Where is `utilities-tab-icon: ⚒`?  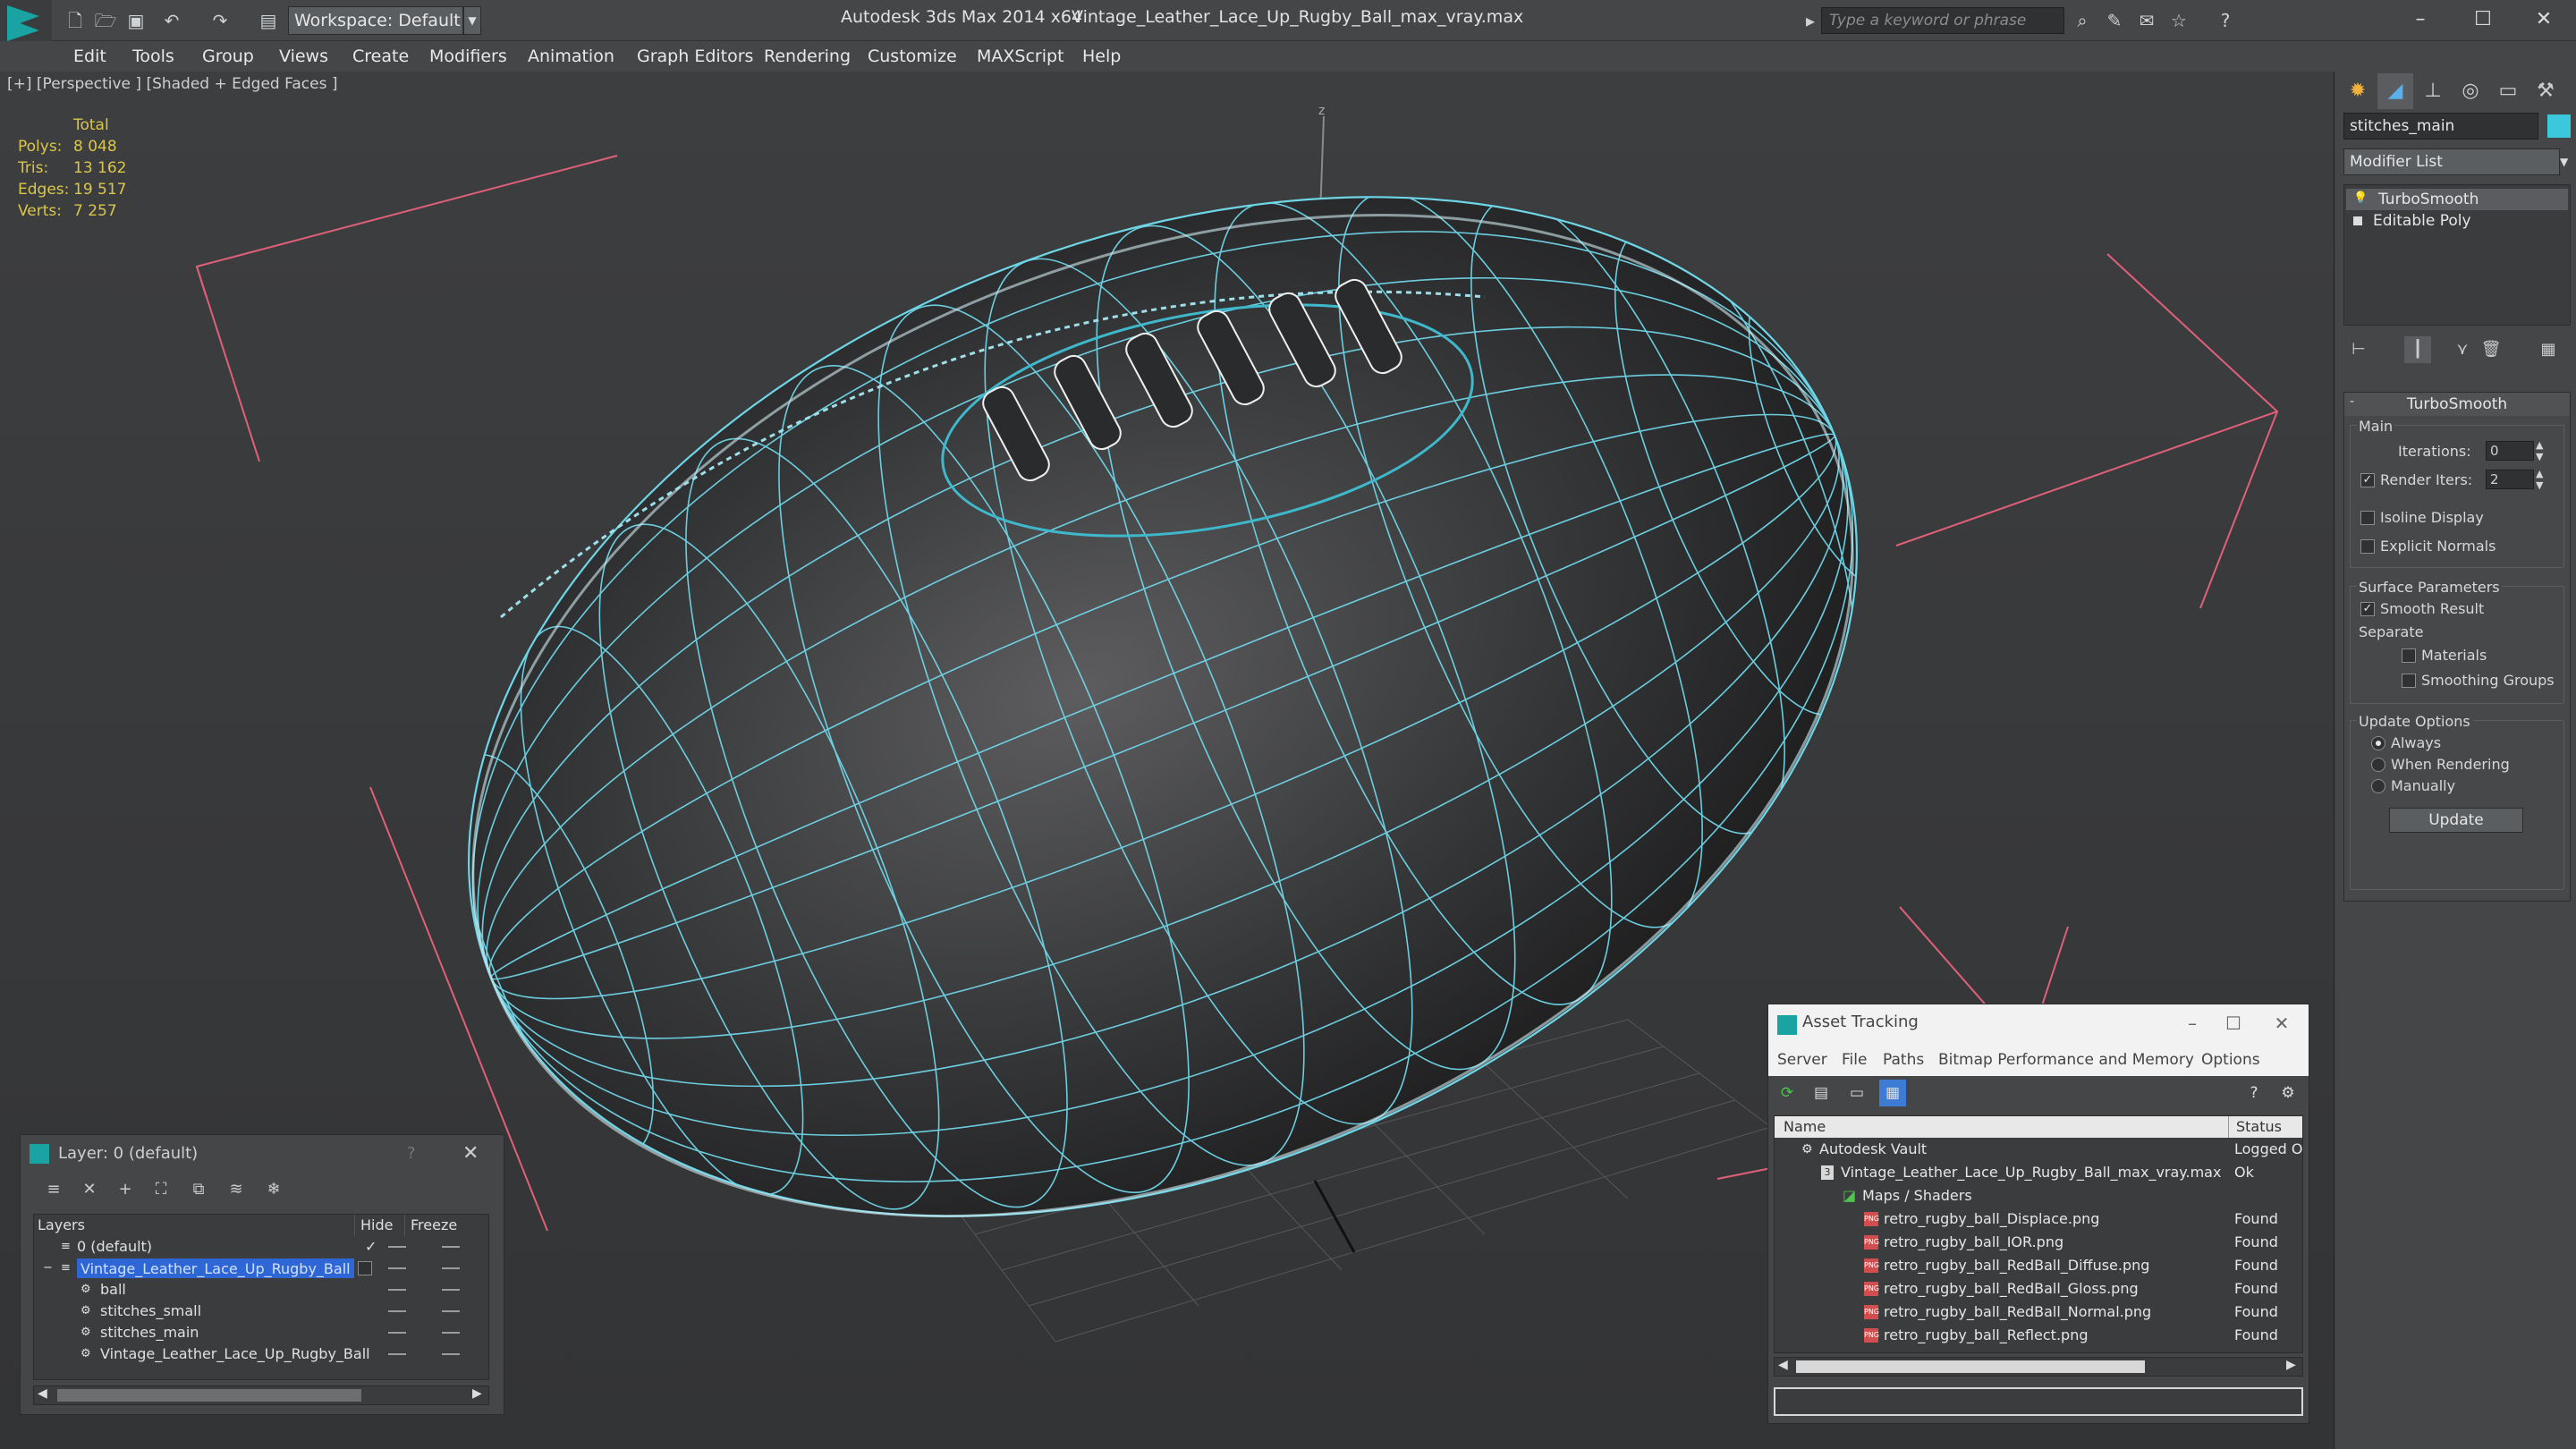 utilities-tab-icon: ⚒ is located at coordinates (2545, 91).